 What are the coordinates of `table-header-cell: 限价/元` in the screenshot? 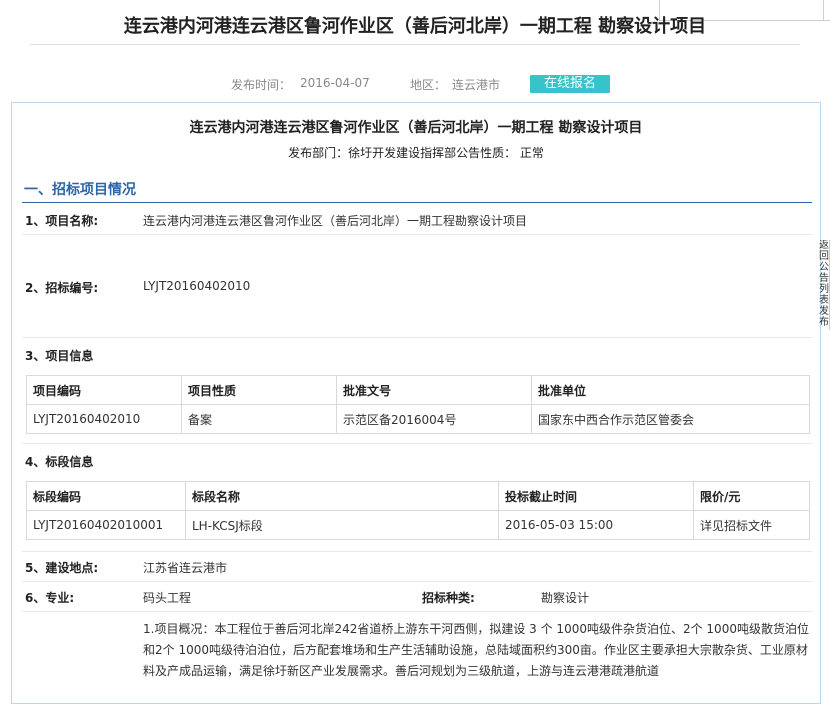 It's located at (751, 496).